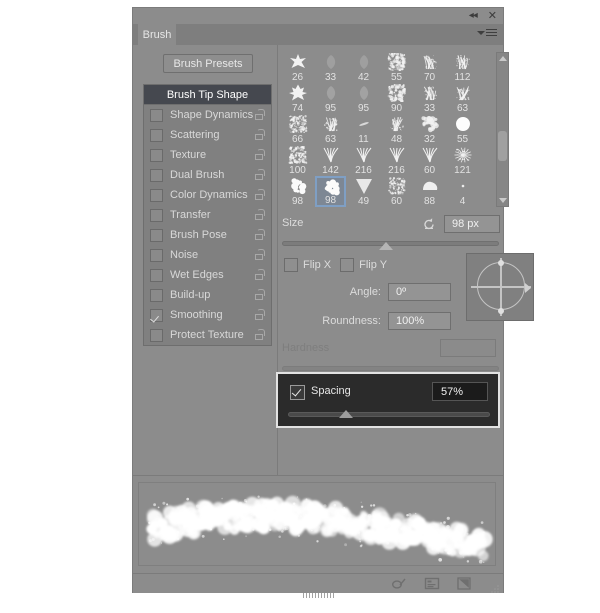 This screenshot has height=613, width=600. I want to click on spacing-slider-track, so click(389, 414).